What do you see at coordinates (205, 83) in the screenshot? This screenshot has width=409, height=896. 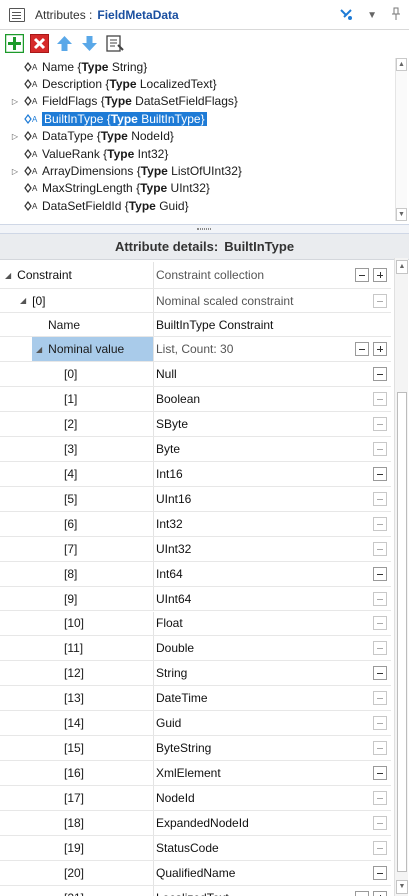 I see `tree-item: A Description {Type LocalizedText}` at bounding box center [205, 83].